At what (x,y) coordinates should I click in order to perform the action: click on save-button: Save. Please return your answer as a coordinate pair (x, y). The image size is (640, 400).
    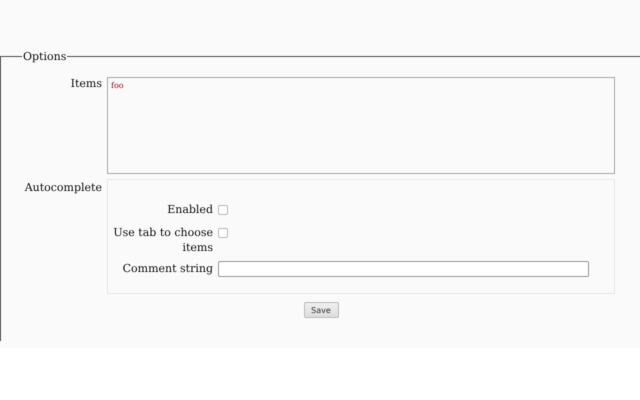
    Looking at the image, I should click on (321, 310).